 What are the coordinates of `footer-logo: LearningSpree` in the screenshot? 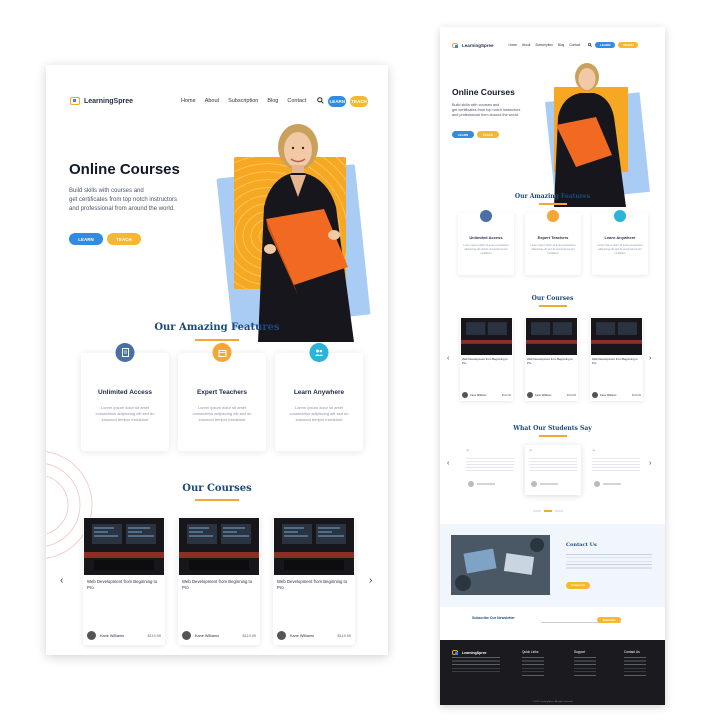 It's located at (469, 652).